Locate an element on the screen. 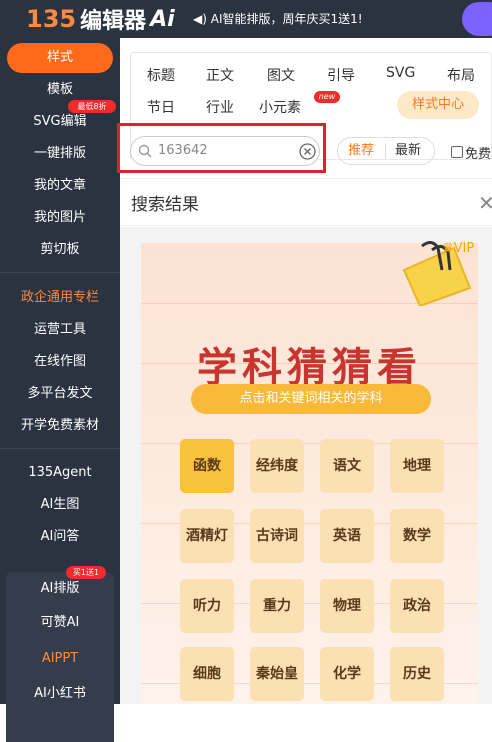 Image resolution: width=492 pixels, height=742 pixels. free-checkbox is located at coordinates (457, 152).